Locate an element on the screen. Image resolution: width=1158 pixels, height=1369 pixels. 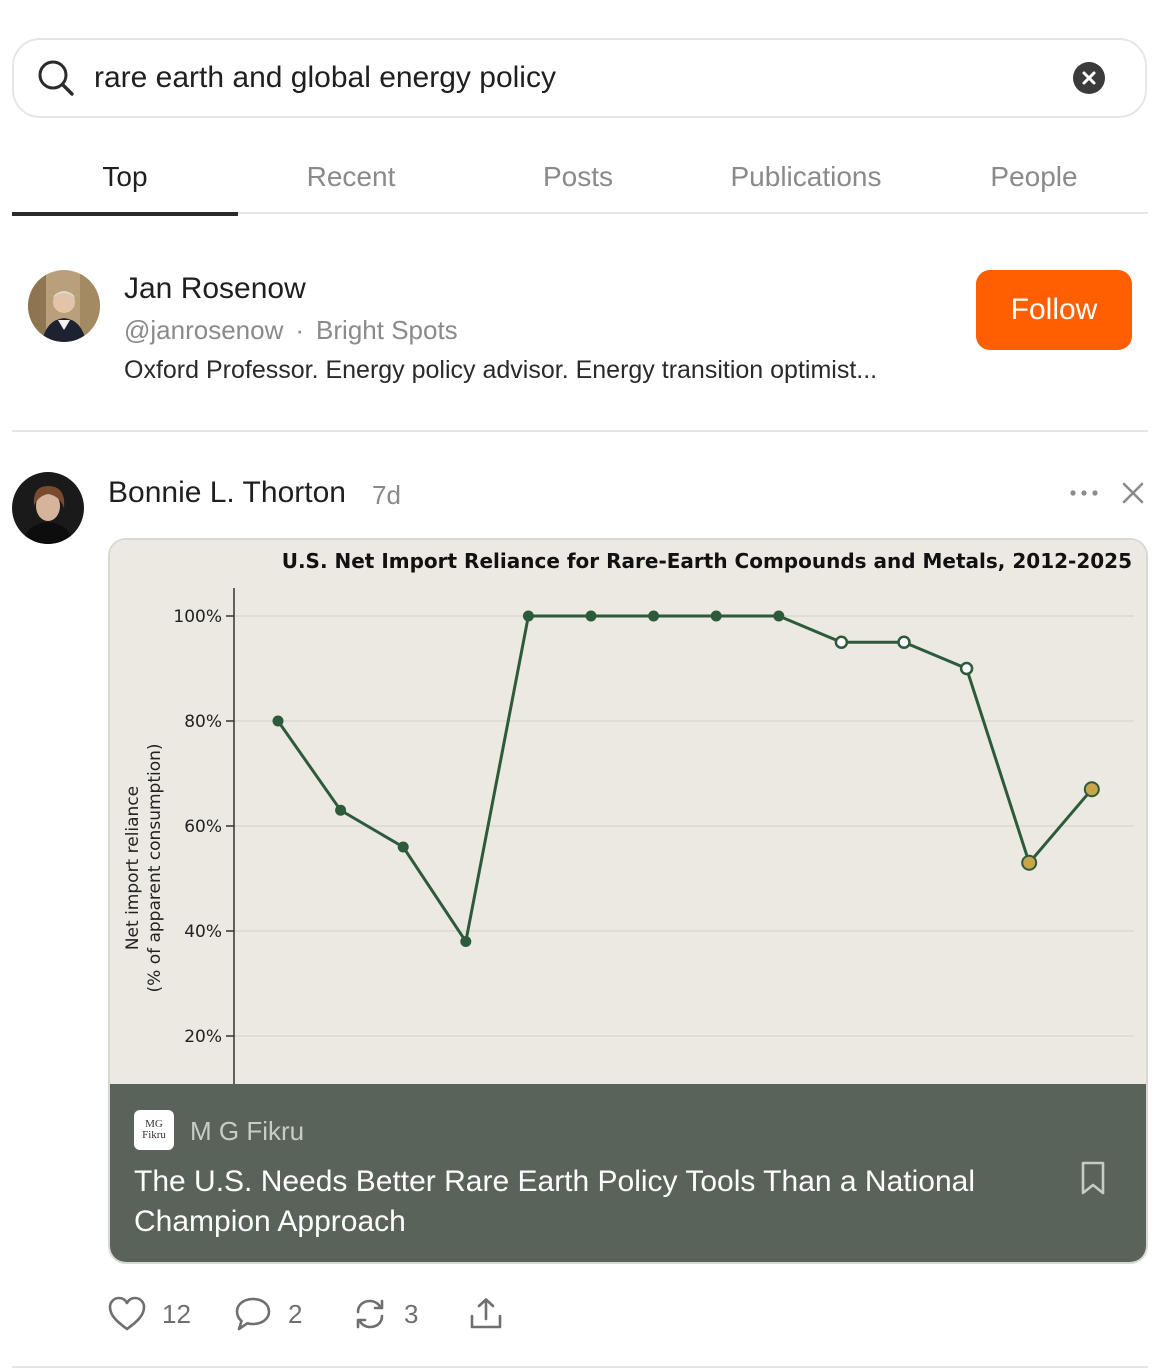
more-icon is located at coordinates (1084, 493).